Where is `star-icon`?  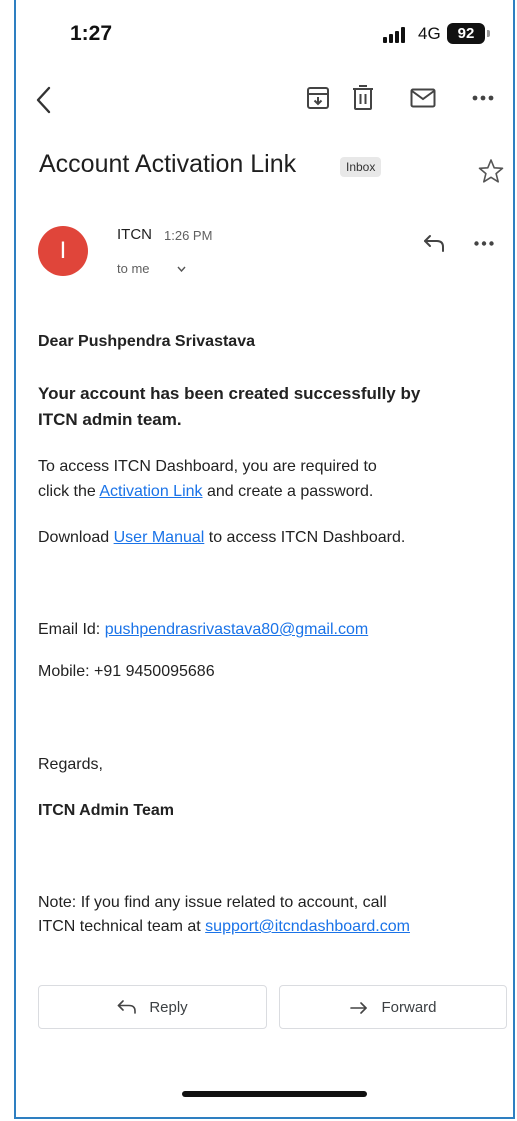
star-icon is located at coordinates (491, 171).